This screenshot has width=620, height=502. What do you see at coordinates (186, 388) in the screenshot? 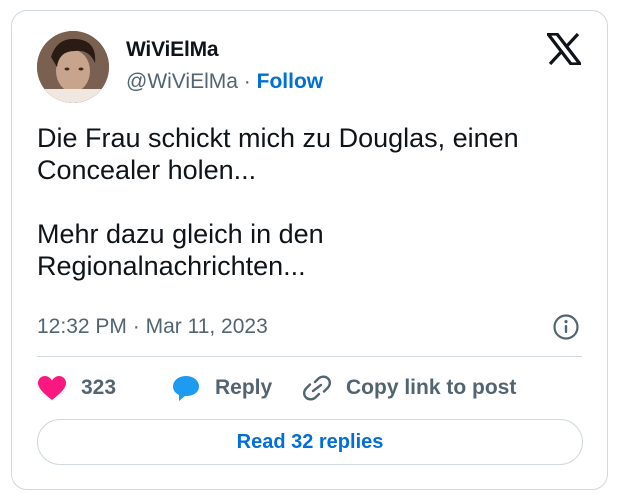
I see `speech-bubble-icon` at bounding box center [186, 388].